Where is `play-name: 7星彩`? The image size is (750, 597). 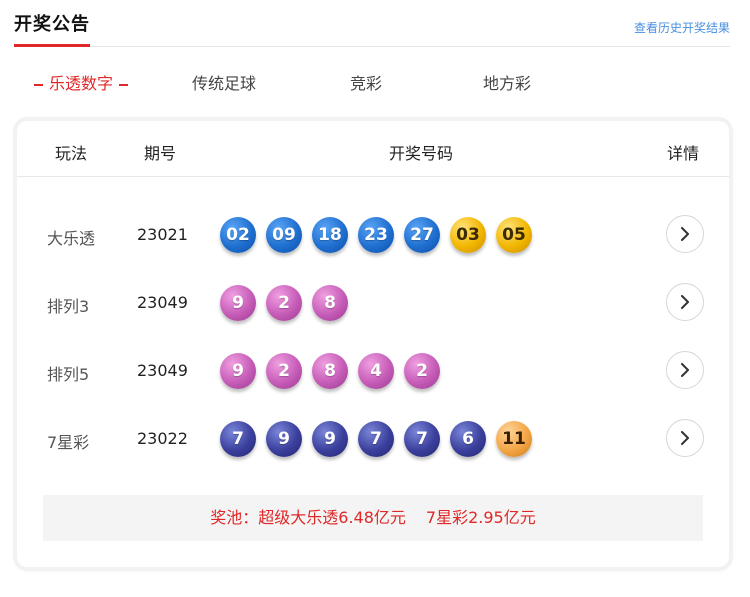
play-name: 7星彩 is located at coordinates (68, 442).